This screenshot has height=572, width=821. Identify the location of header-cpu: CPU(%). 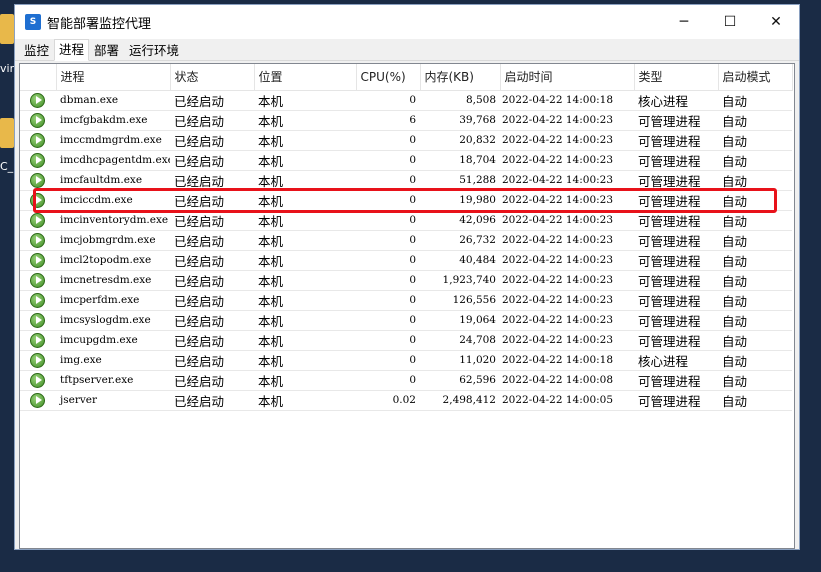
(388, 77).